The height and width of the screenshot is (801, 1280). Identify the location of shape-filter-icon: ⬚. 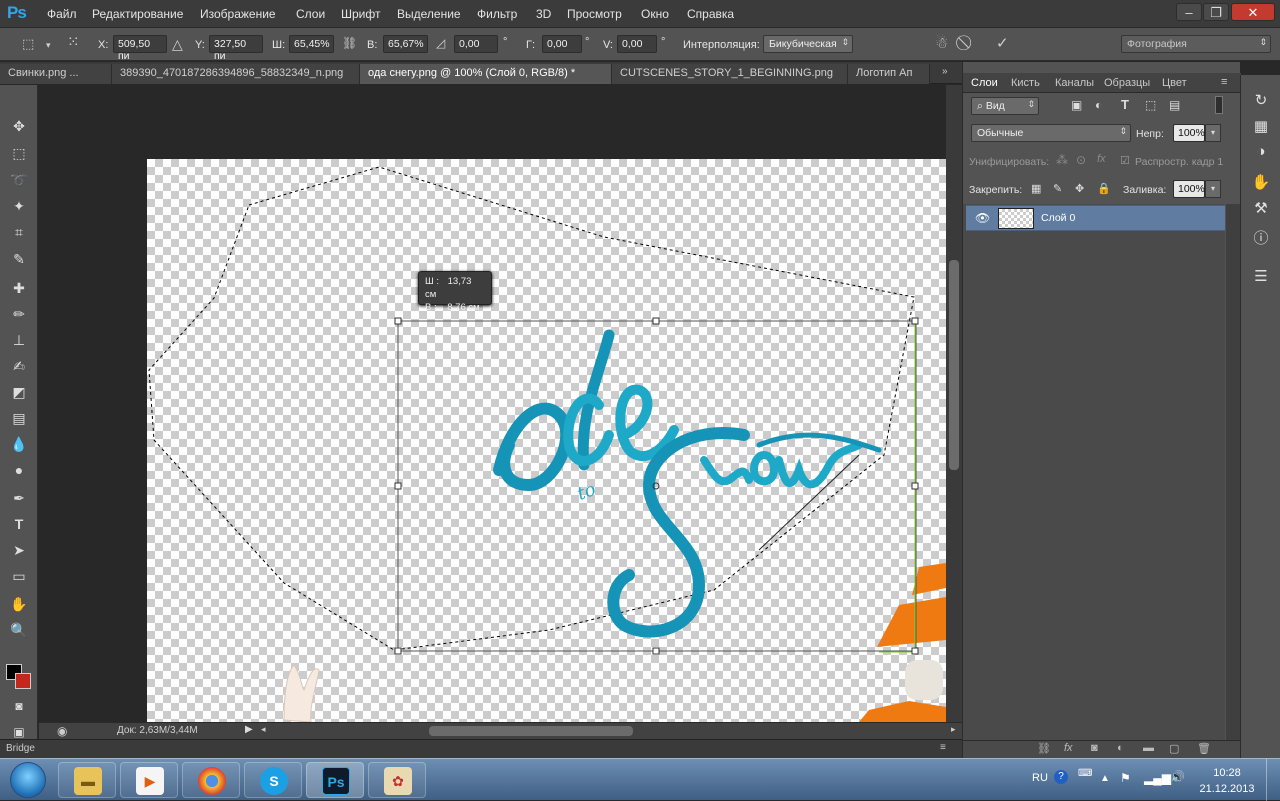
(1150, 105).